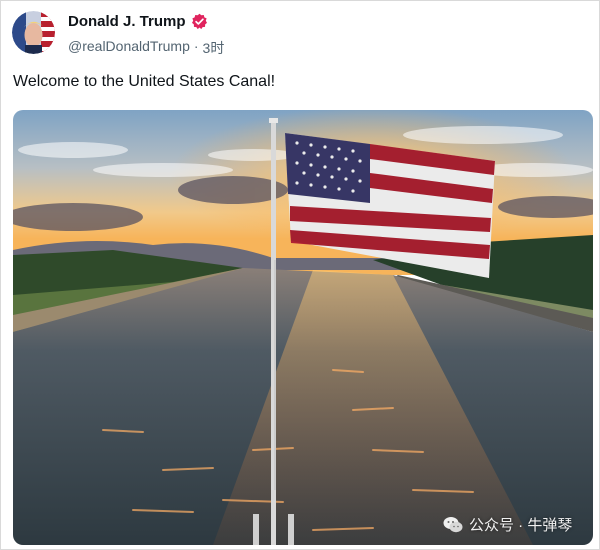  Describe the element at coordinates (127, 21) in the screenshot. I see `author-display-name: Donald J. Trump` at that location.